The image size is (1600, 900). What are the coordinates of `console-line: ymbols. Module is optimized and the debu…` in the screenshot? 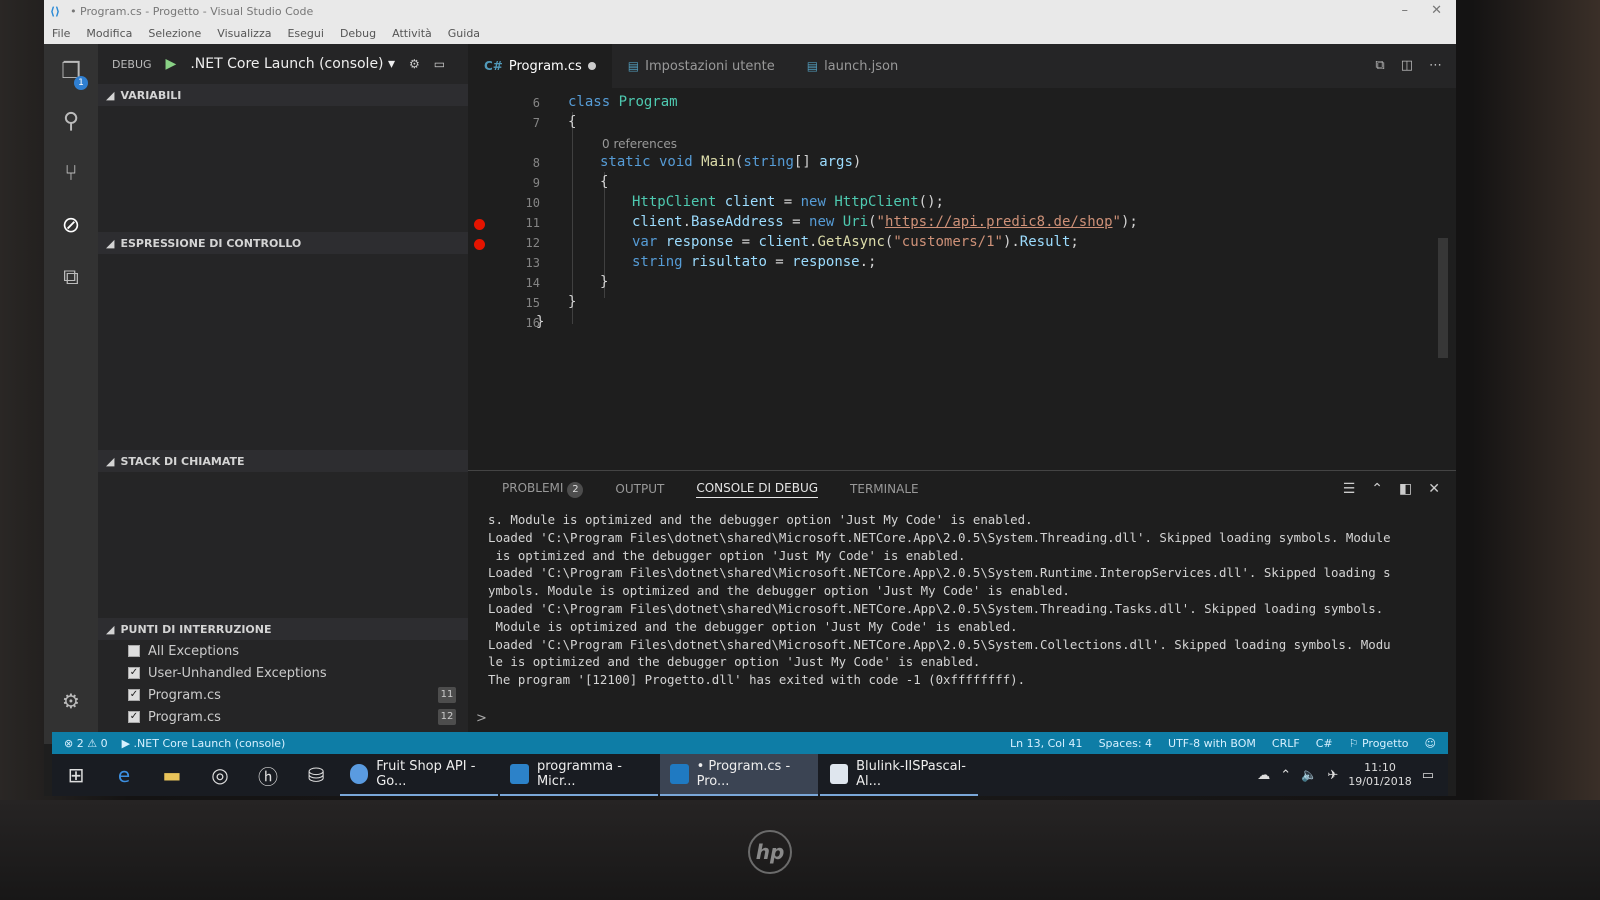 It's located at (779, 591).